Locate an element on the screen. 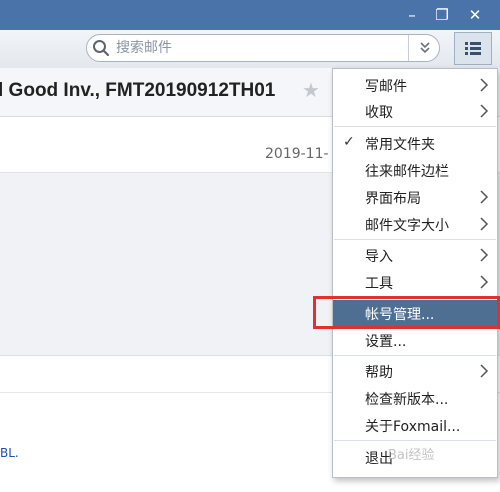 The height and width of the screenshot is (492, 500). menu-item-label: 邮件文字大小 is located at coordinates (407, 226).